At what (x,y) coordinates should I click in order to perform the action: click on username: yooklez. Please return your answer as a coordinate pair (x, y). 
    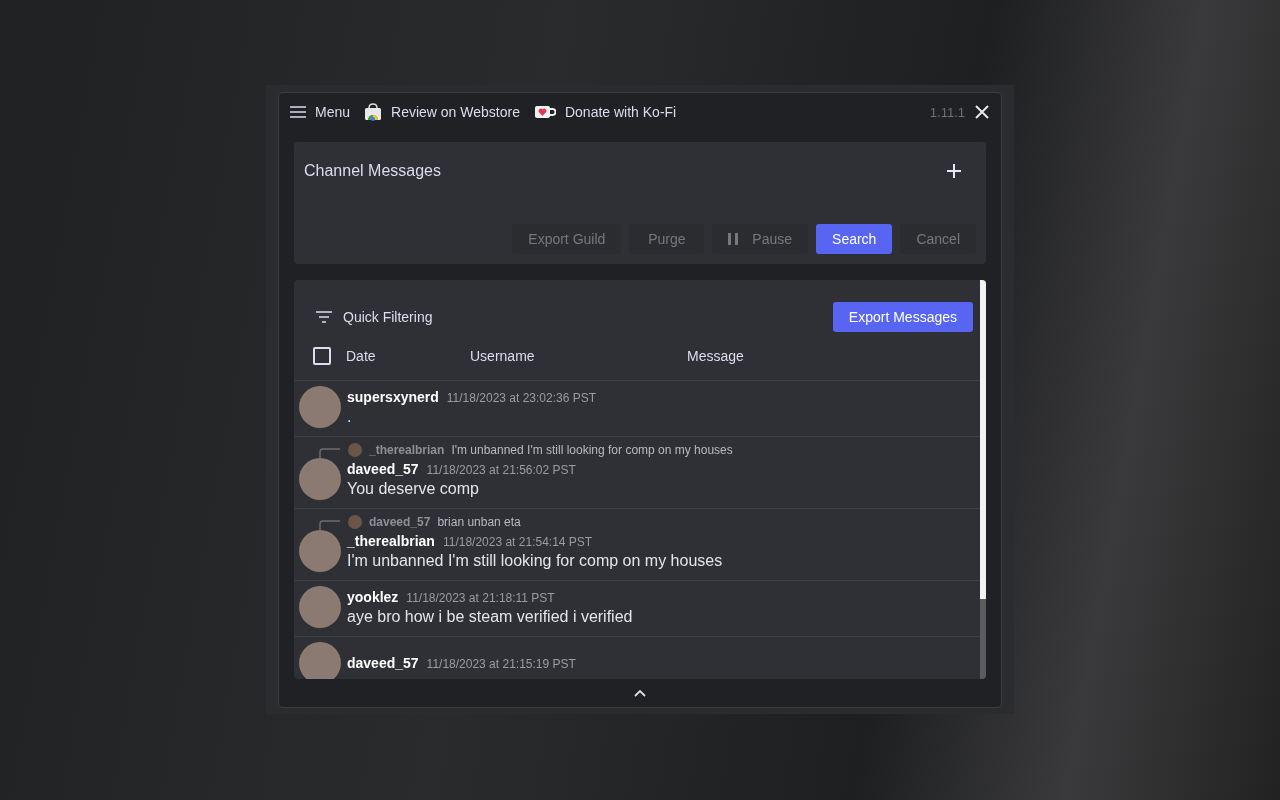
    Looking at the image, I should click on (373, 596).